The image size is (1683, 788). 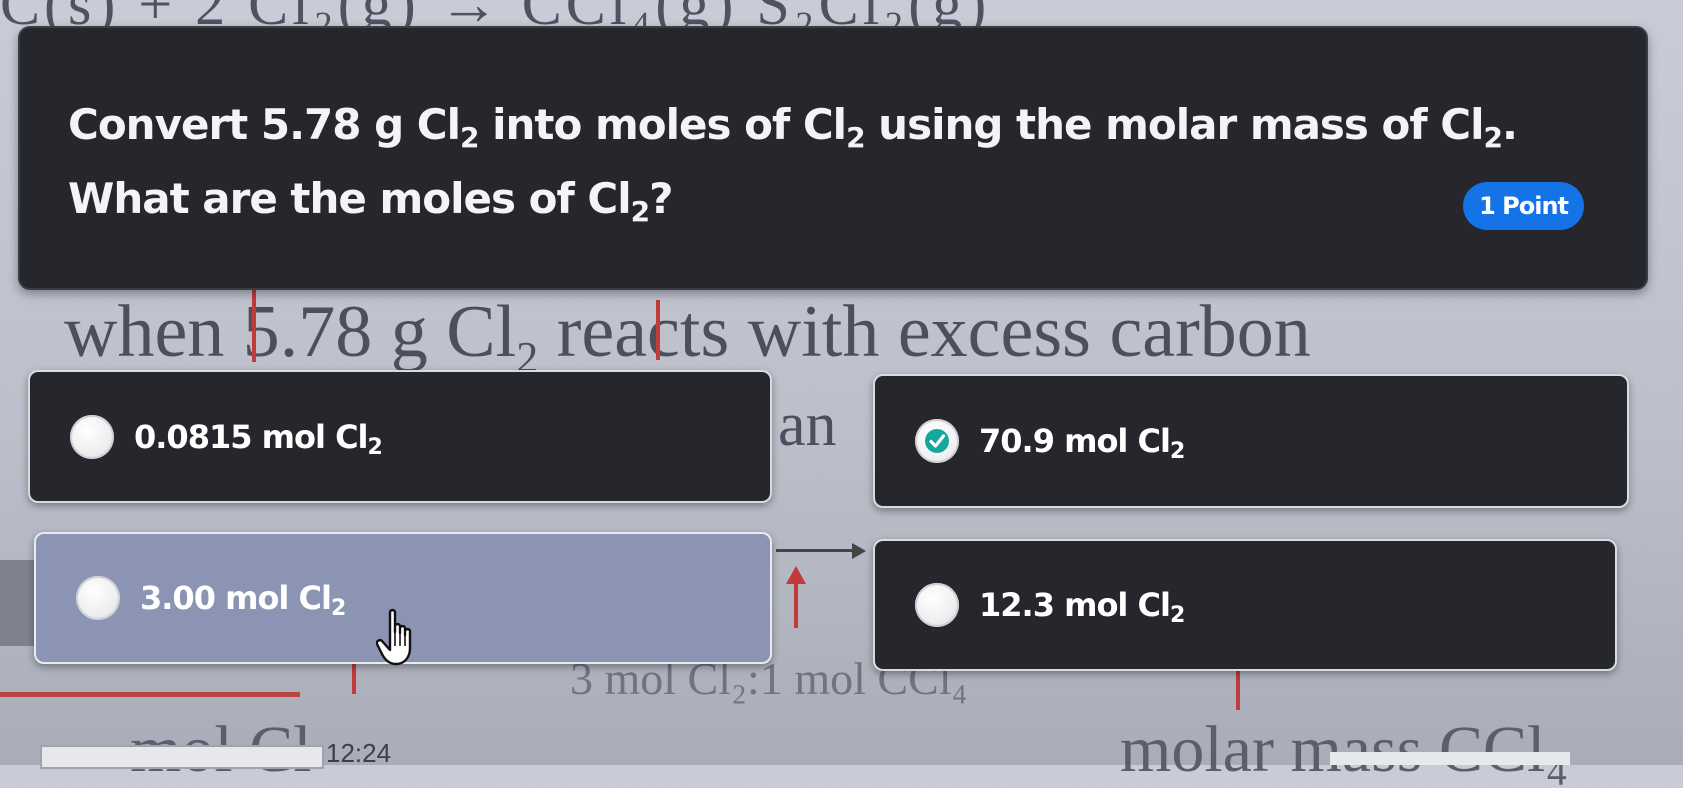 What do you see at coordinates (359, 753) in the screenshot?
I see `video-timestamp: 12:24` at bounding box center [359, 753].